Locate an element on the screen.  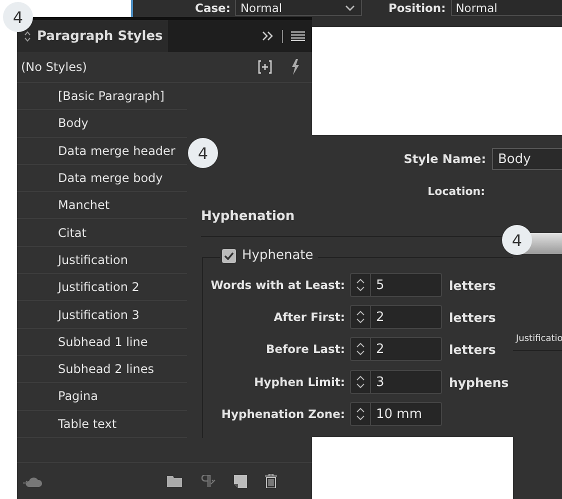
number-stepper: 3 is located at coordinates (396, 382).